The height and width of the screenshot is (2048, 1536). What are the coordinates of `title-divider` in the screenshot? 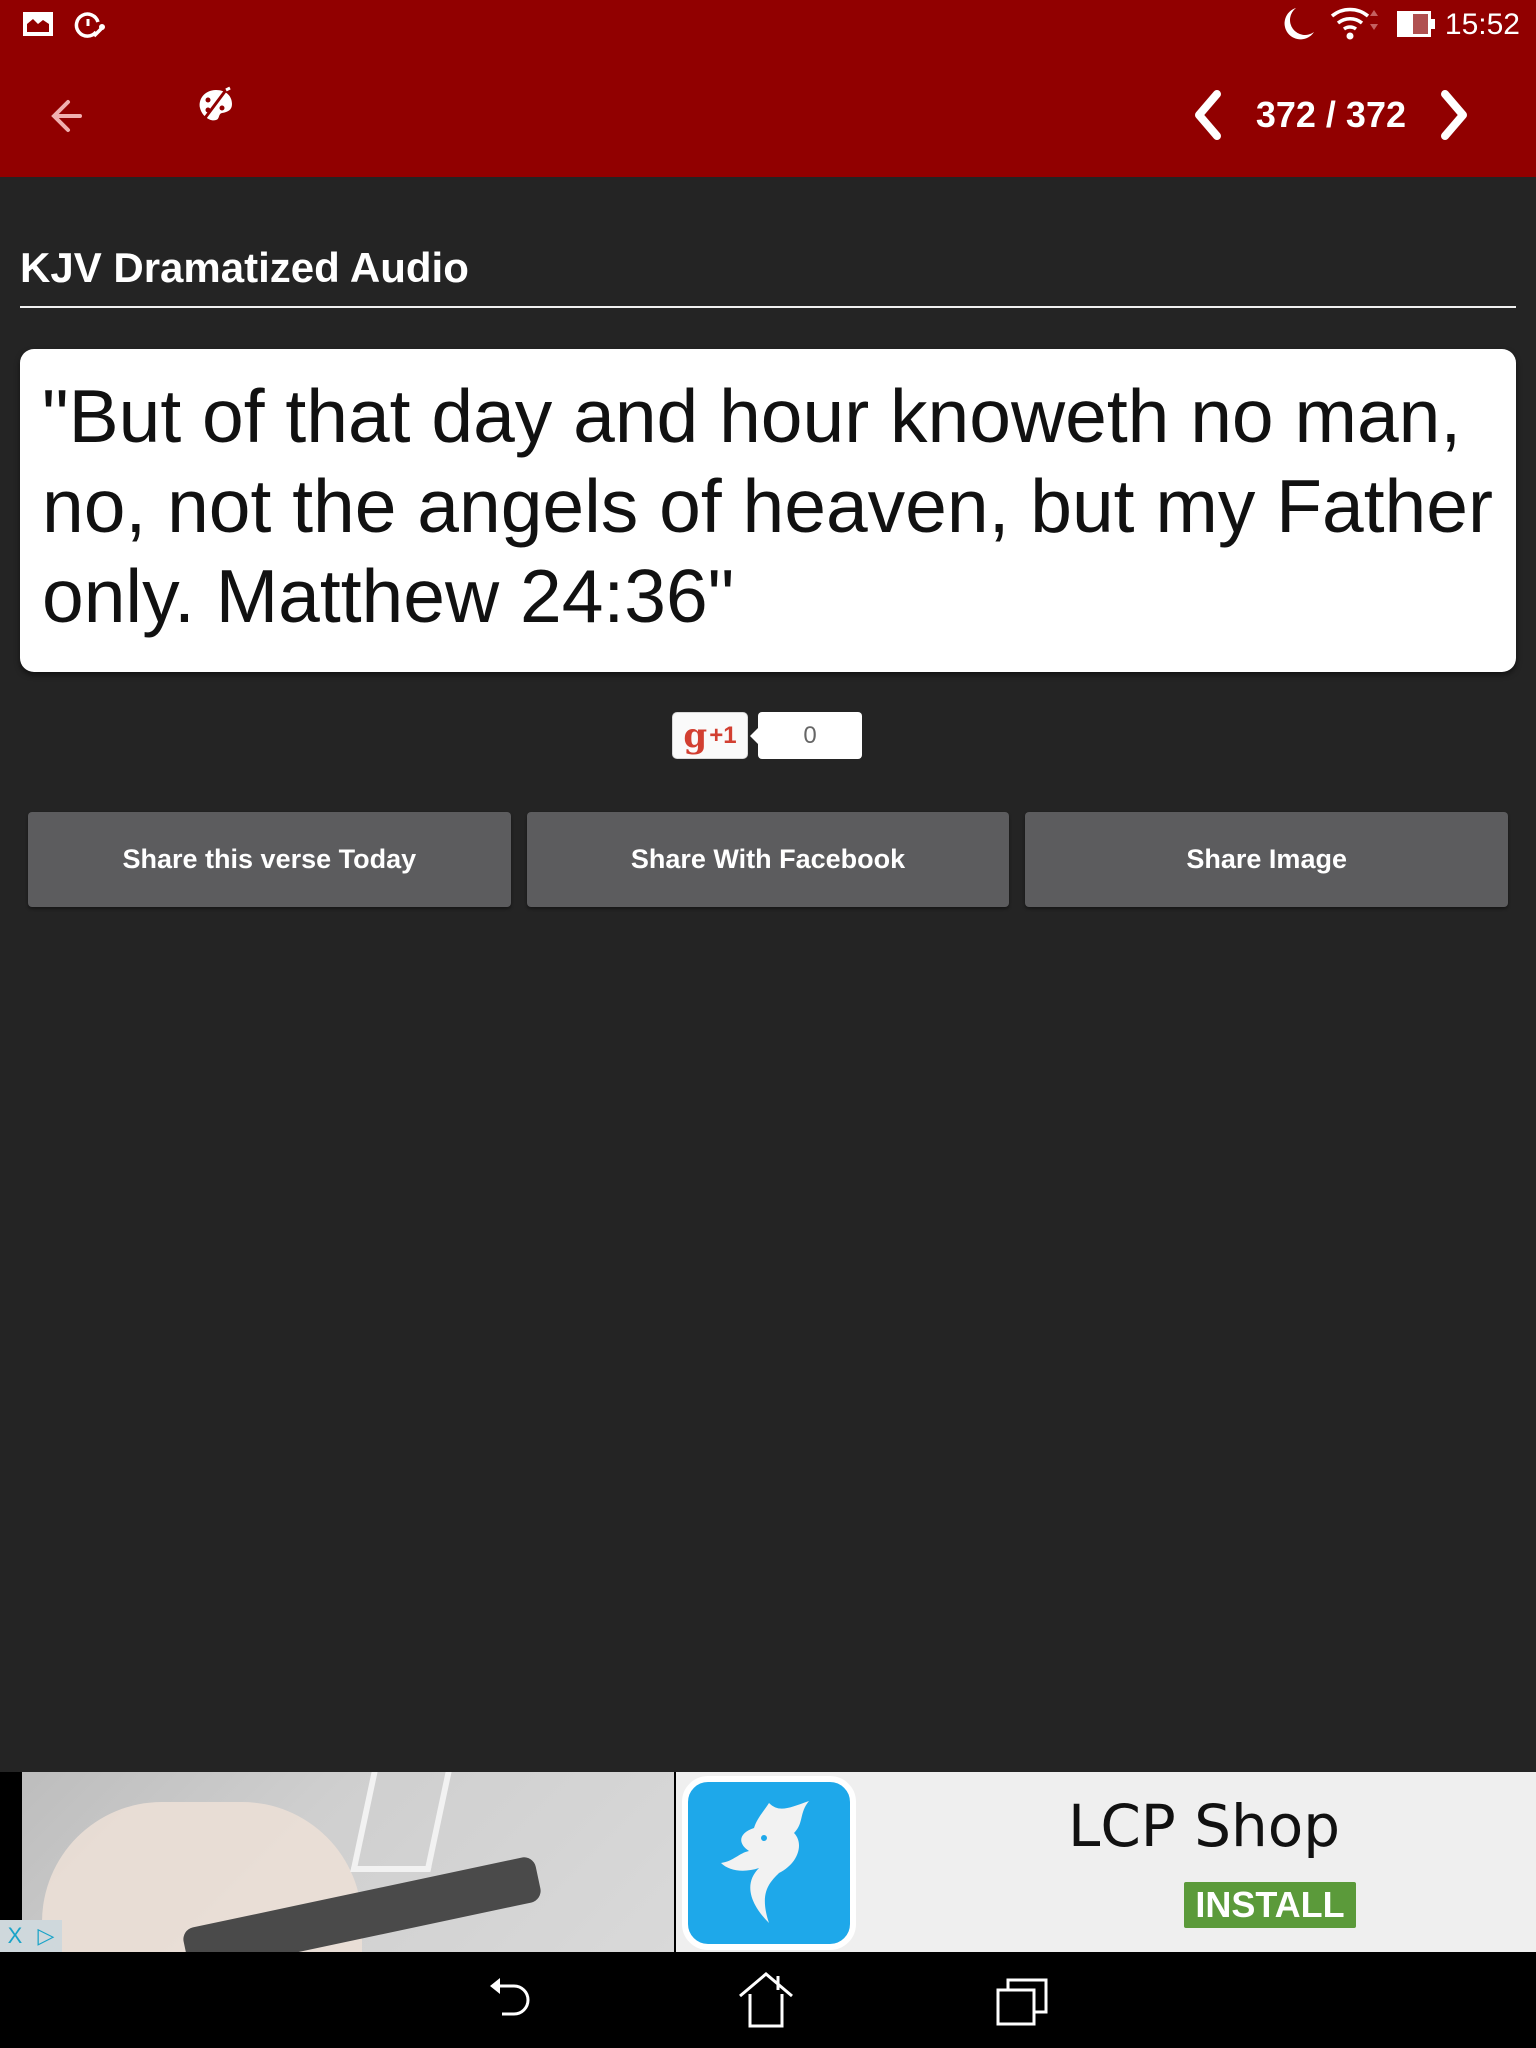 It's located at (768, 307).